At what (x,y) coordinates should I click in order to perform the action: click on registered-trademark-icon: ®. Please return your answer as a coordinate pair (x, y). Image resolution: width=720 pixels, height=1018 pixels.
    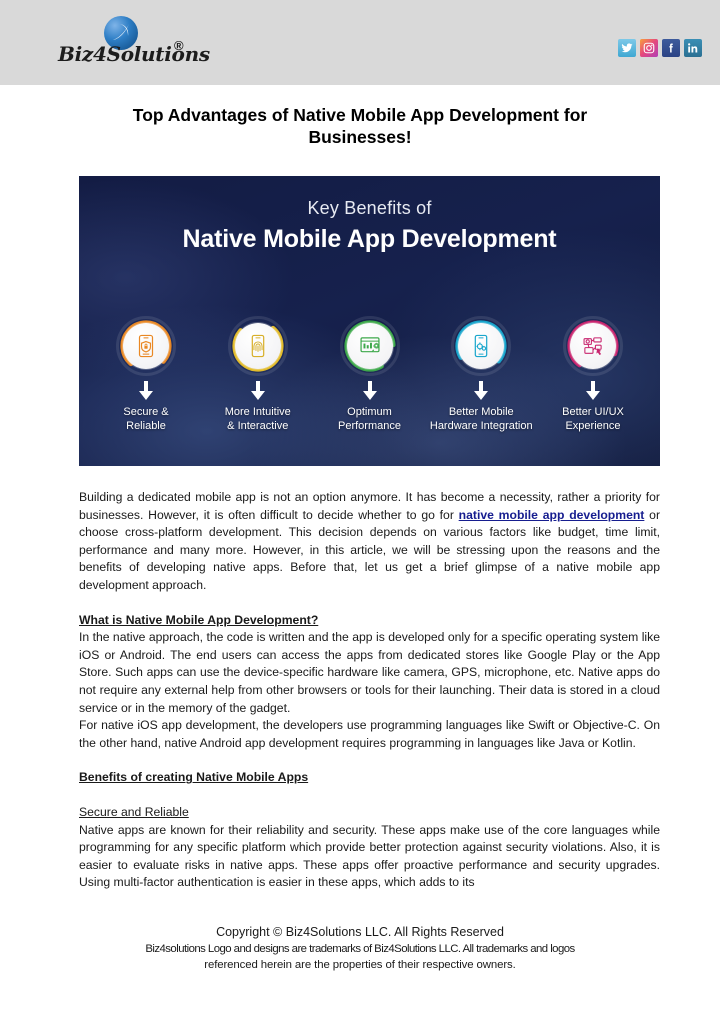
    Looking at the image, I should click on (179, 45).